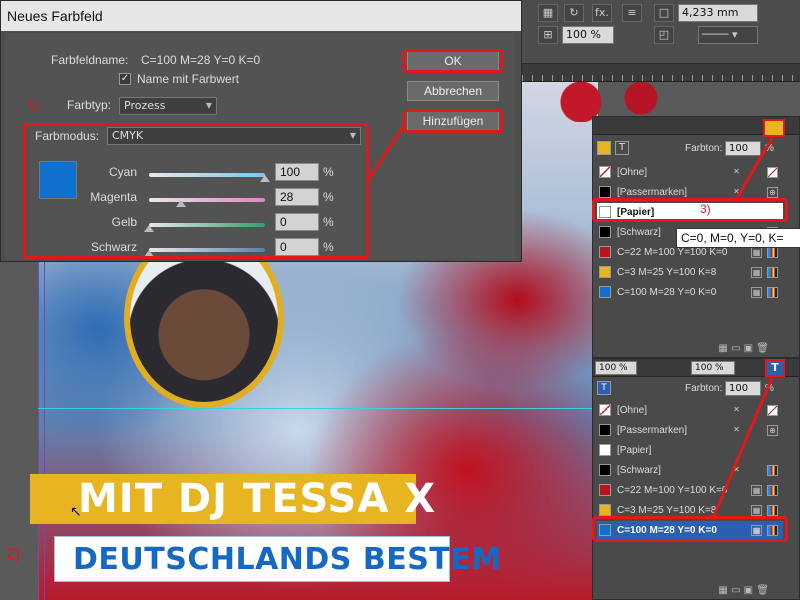 This screenshot has width=800, height=600. Describe the element at coordinates (207, 175) in the screenshot. I see `channel-slider-cyan` at that location.